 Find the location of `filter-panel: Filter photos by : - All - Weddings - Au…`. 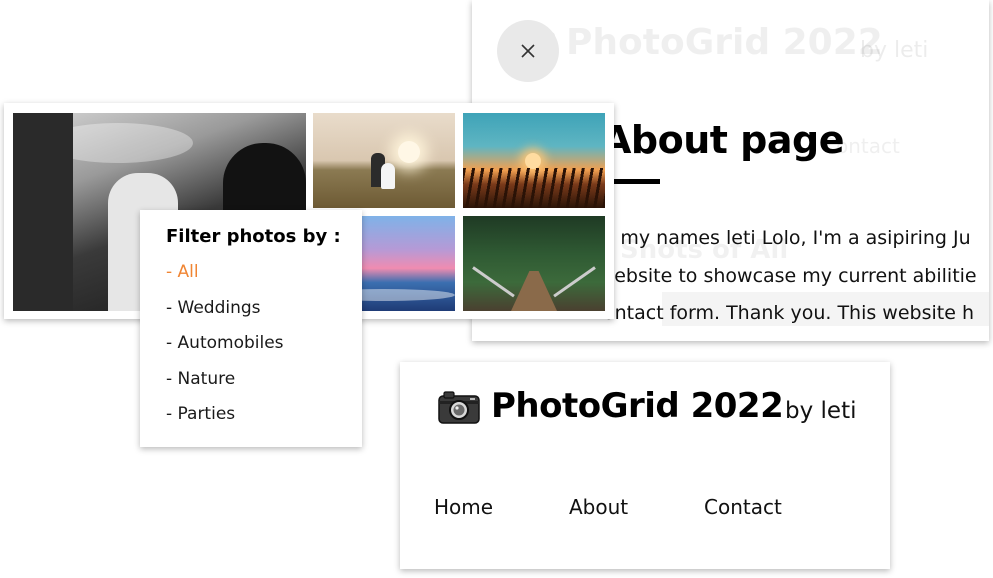

filter-panel: Filter photos by : - All - Weddings - Au… is located at coordinates (251, 328).